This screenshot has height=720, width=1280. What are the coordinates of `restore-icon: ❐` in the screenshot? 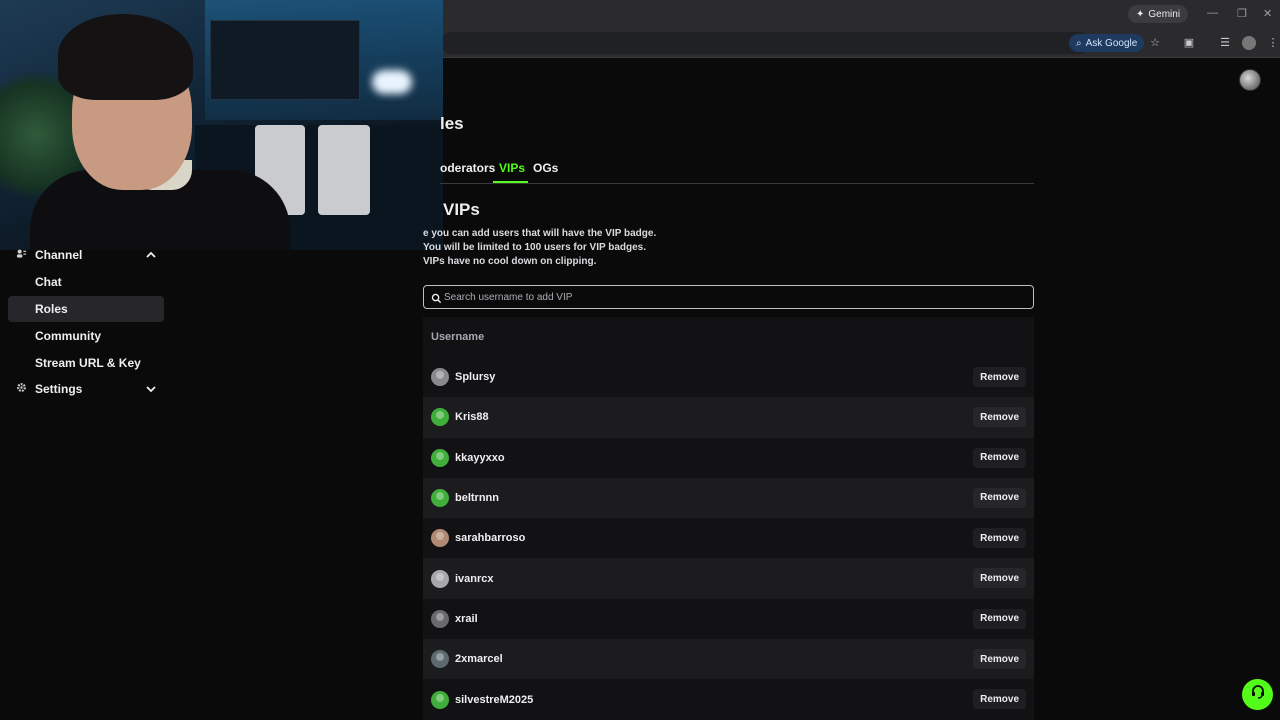 It's located at (1242, 13).